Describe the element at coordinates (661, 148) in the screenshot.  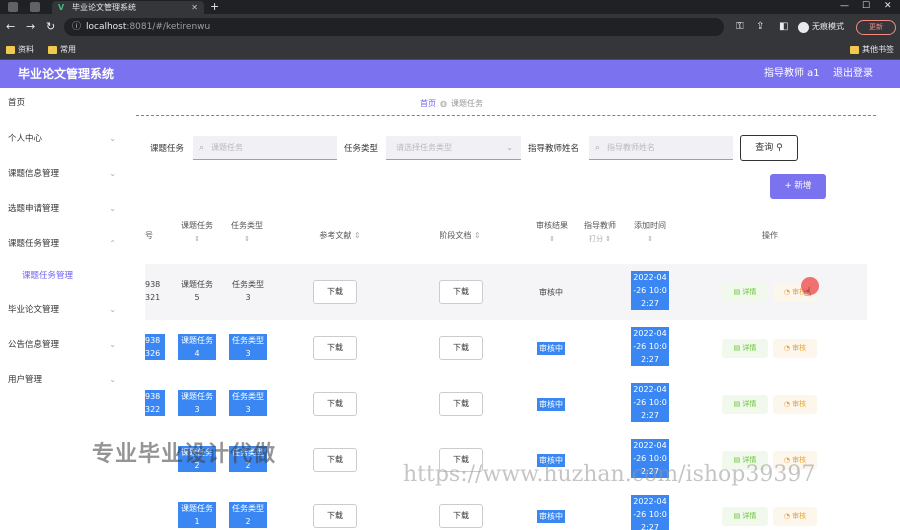
I see `teacher-search-input: ⌕ 指导教师姓名` at that location.